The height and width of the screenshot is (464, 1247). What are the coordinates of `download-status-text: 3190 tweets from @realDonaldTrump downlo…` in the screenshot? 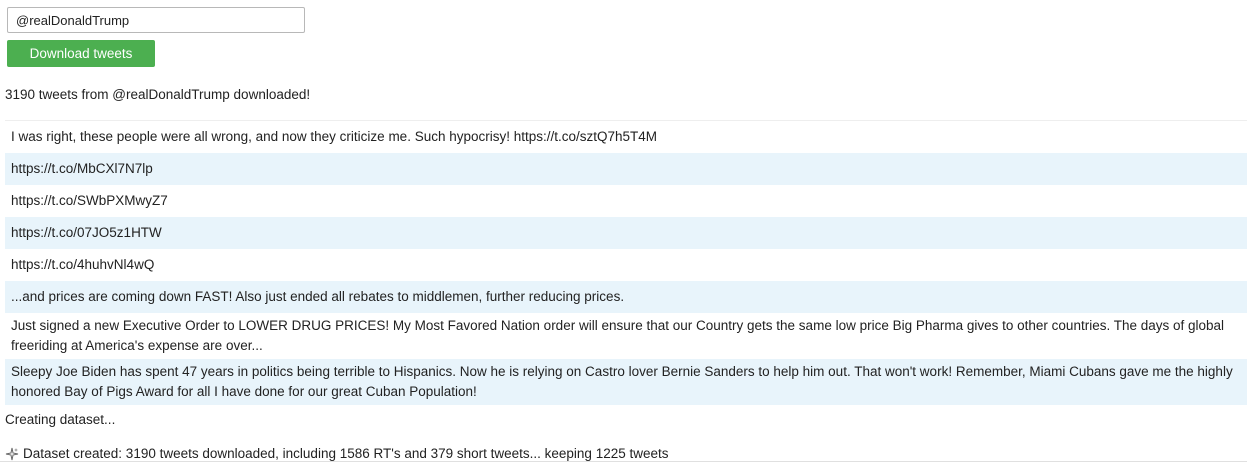 It's located at (158, 94).